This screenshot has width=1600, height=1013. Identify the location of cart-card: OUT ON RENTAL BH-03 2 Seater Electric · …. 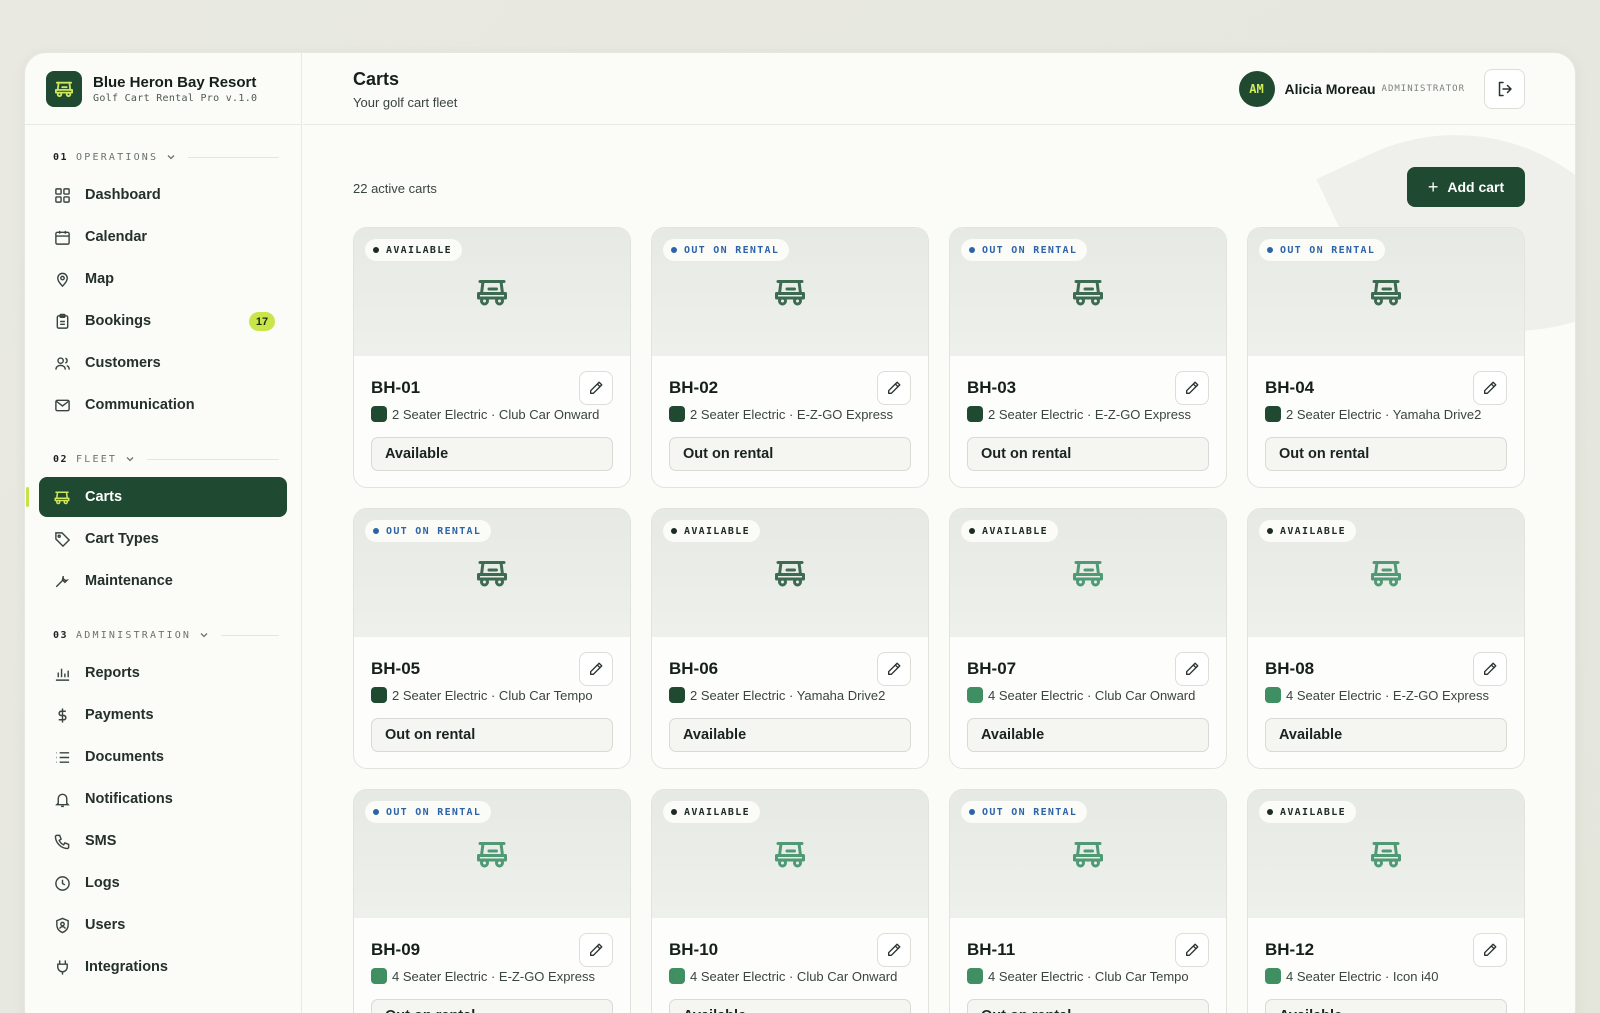
(1088, 357).